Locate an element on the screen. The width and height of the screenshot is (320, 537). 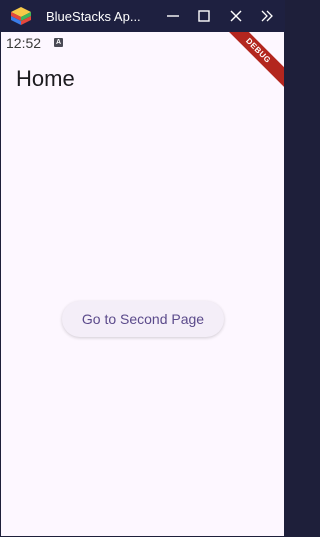
close-button is located at coordinates (236, 16).